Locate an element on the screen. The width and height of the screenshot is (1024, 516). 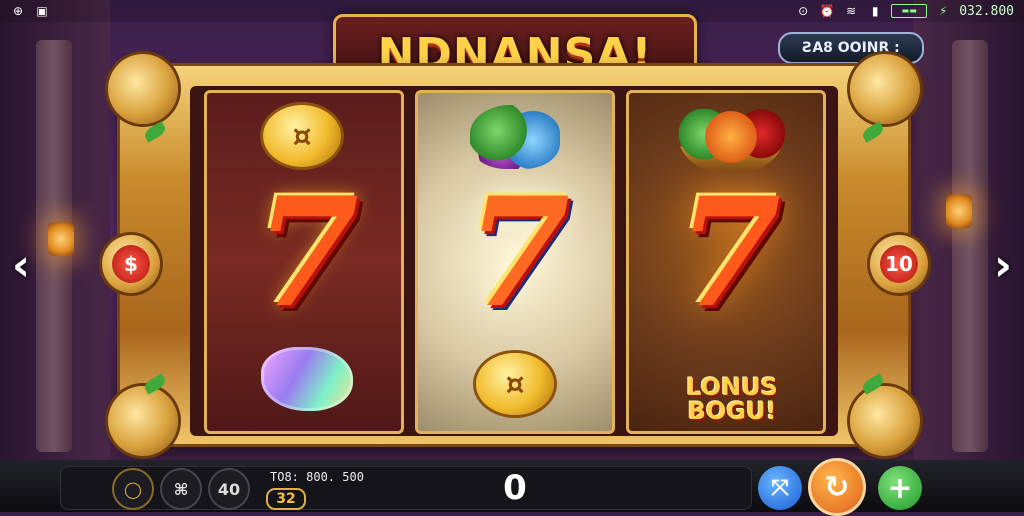
spin-button: ↻ is located at coordinates (837, 487).